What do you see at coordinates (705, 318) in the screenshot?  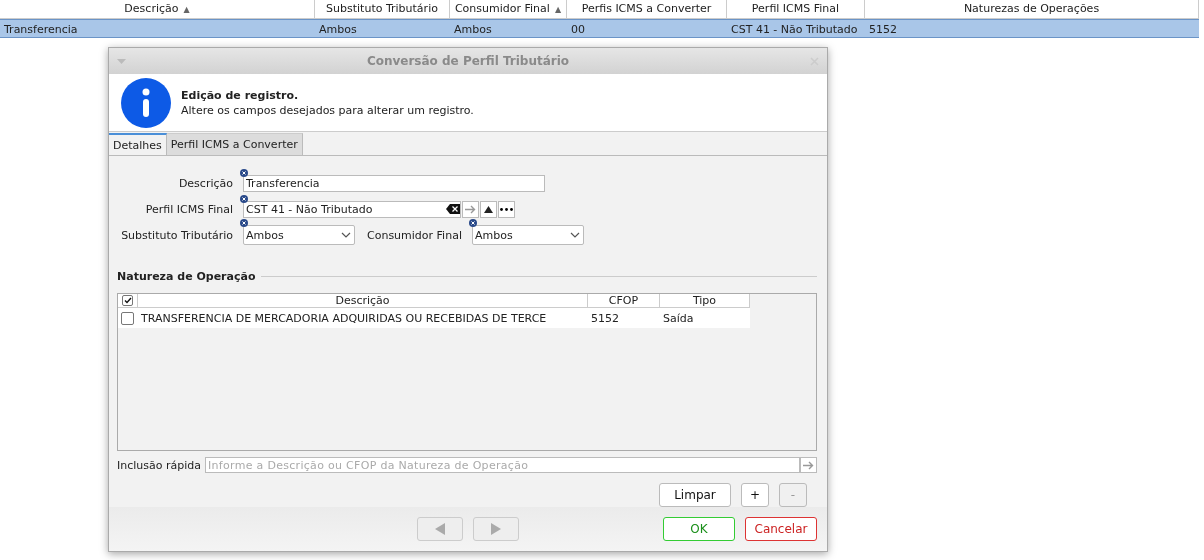 I see `table-cell: Saída` at bounding box center [705, 318].